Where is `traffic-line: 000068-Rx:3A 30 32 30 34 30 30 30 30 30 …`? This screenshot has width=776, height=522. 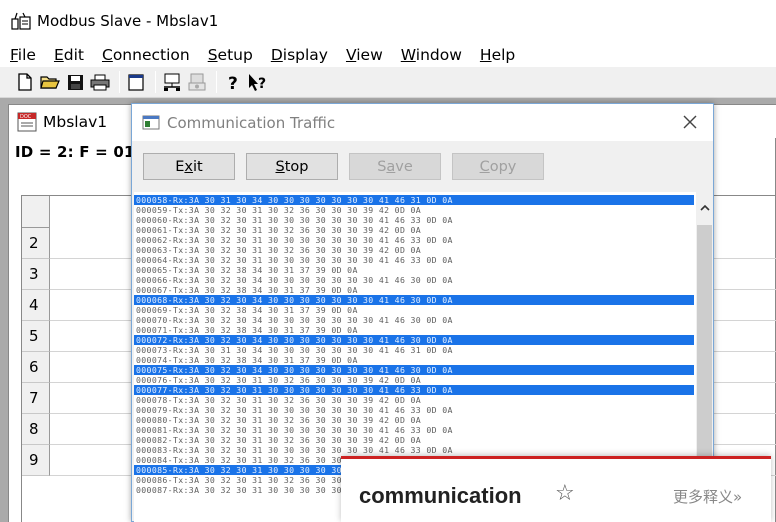 traffic-line: 000068-Rx:3A 30 32 30 34 30 30 30 30 30 … is located at coordinates (414, 300).